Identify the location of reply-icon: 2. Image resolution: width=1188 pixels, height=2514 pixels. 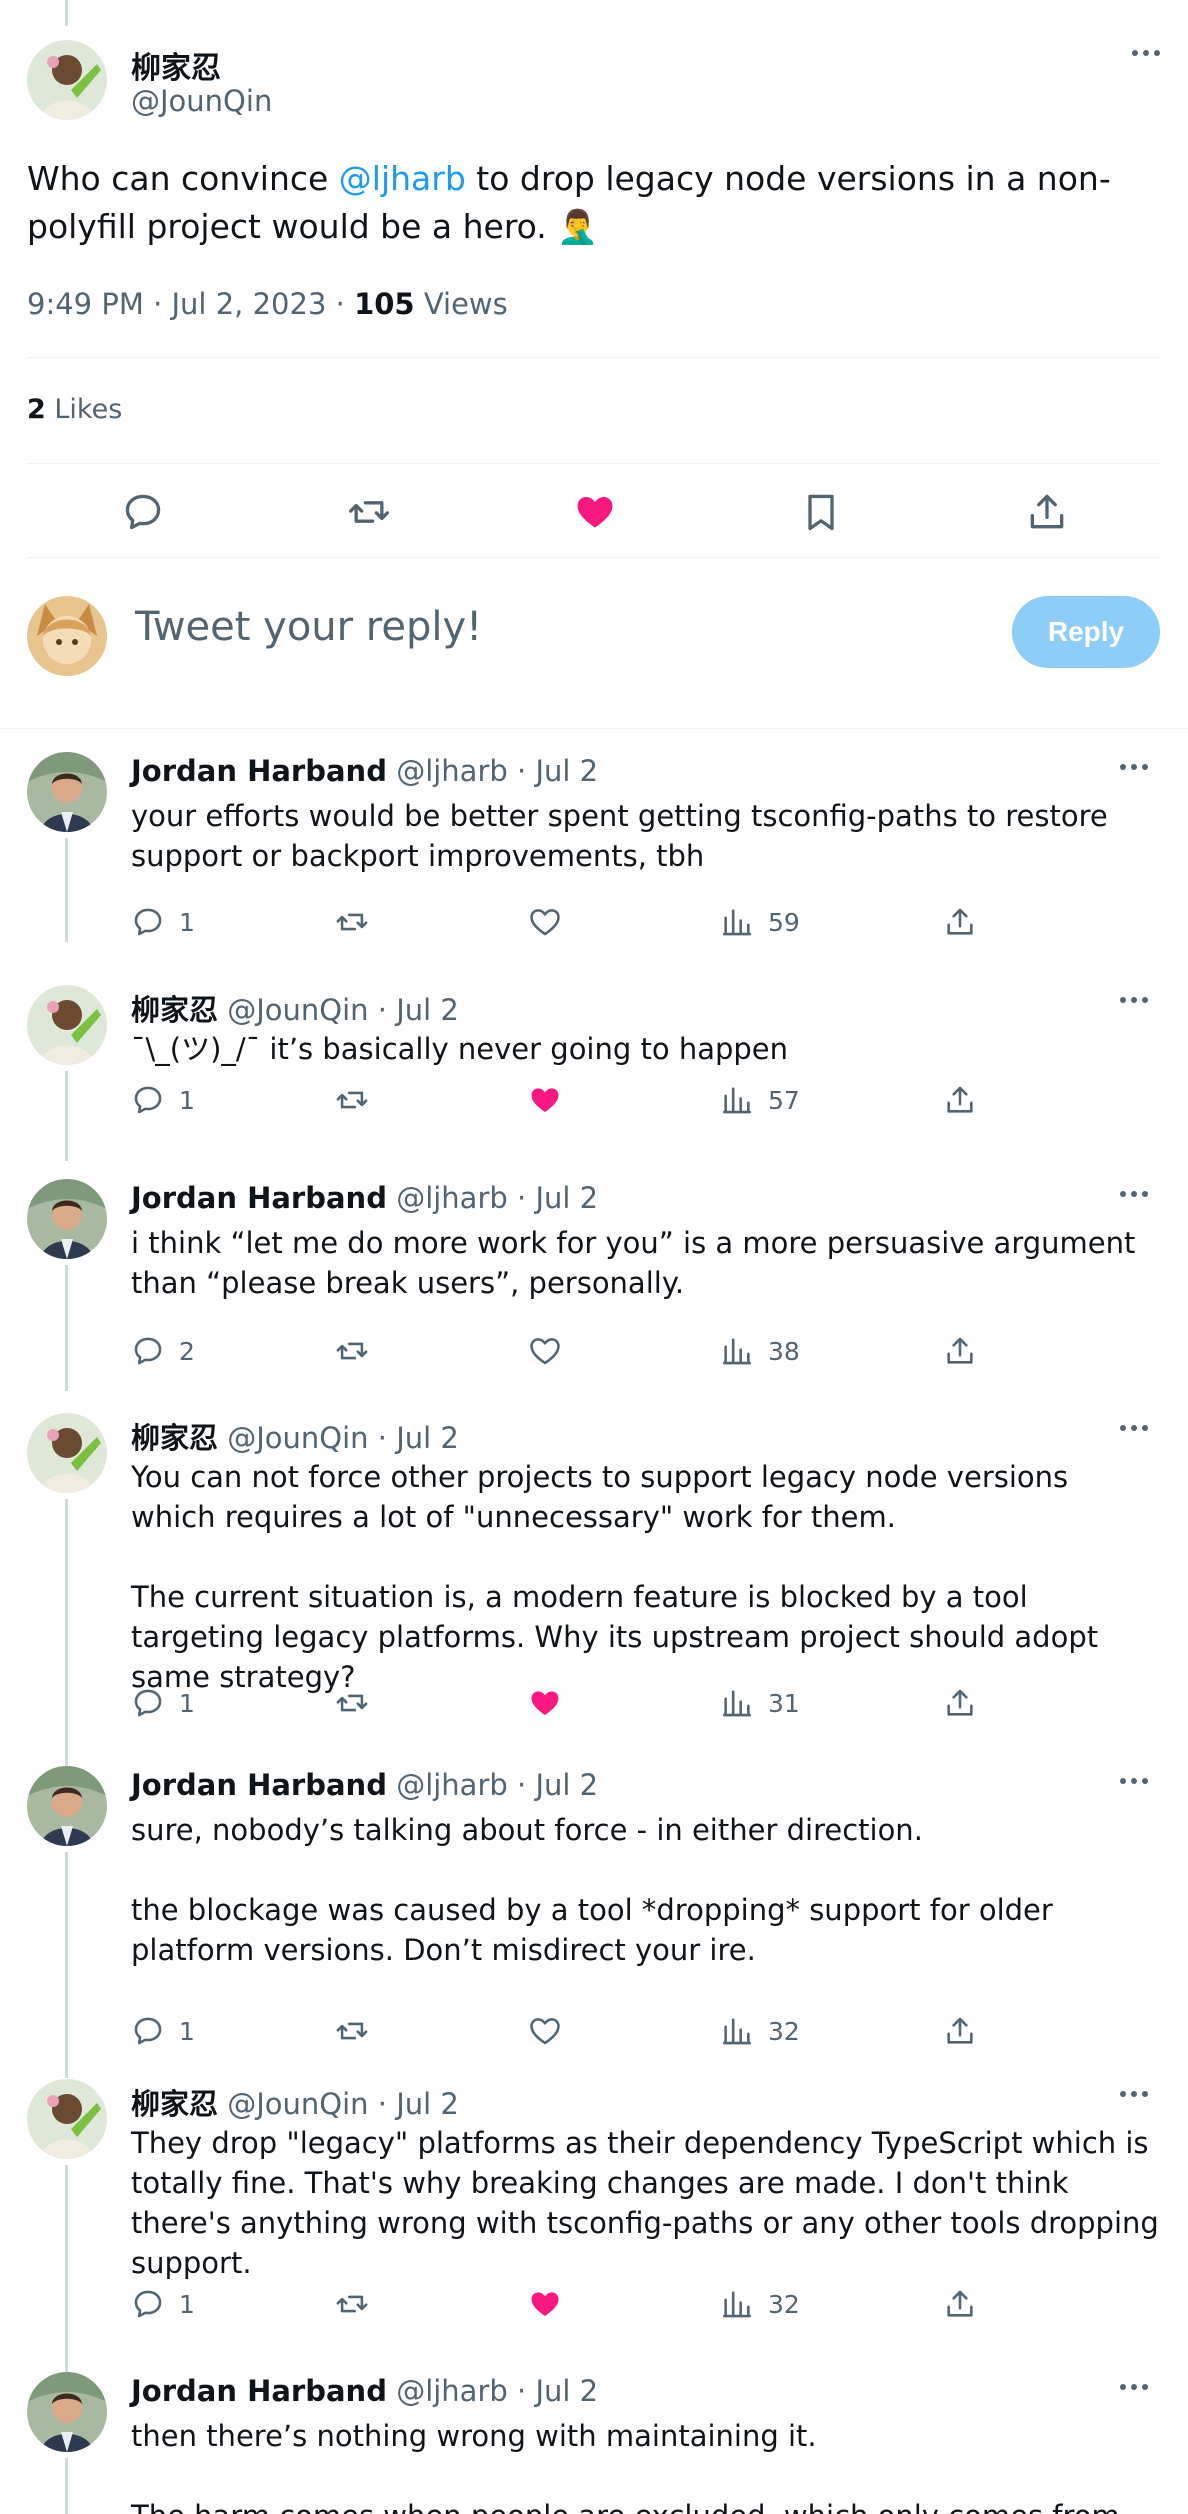
(163, 1351).